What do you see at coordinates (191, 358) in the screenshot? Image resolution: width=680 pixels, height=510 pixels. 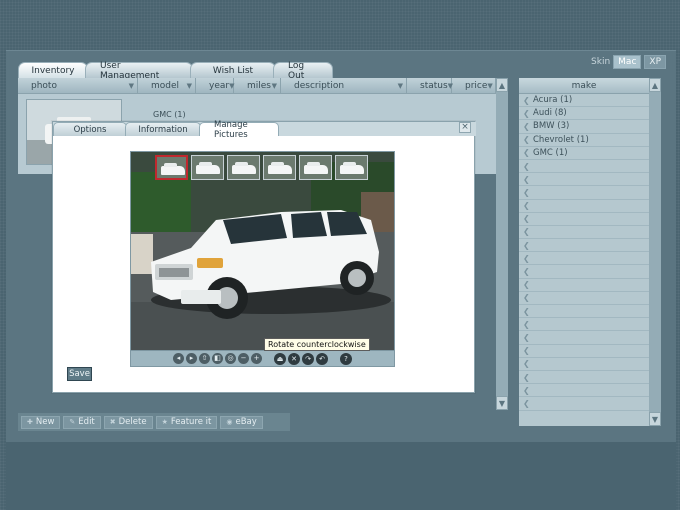 I see `move-right-icon: ▸` at bounding box center [191, 358].